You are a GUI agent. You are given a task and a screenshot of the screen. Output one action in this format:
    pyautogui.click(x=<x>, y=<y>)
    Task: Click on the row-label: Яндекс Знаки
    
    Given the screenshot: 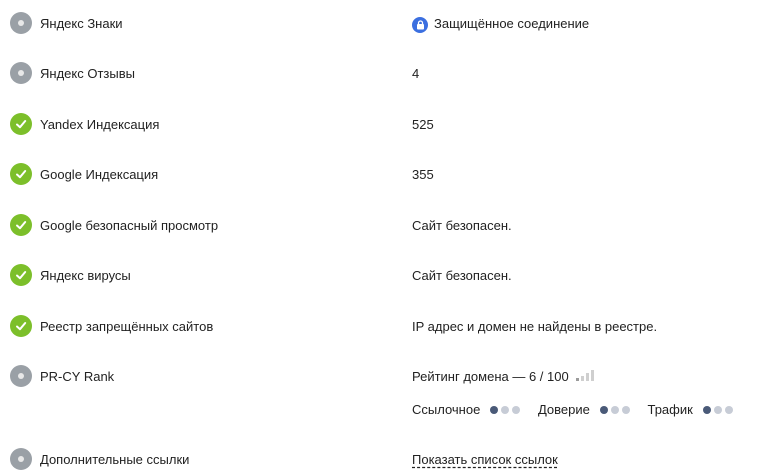 What is the action you would take?
    pyautogui.click(x=81, y=23)
    